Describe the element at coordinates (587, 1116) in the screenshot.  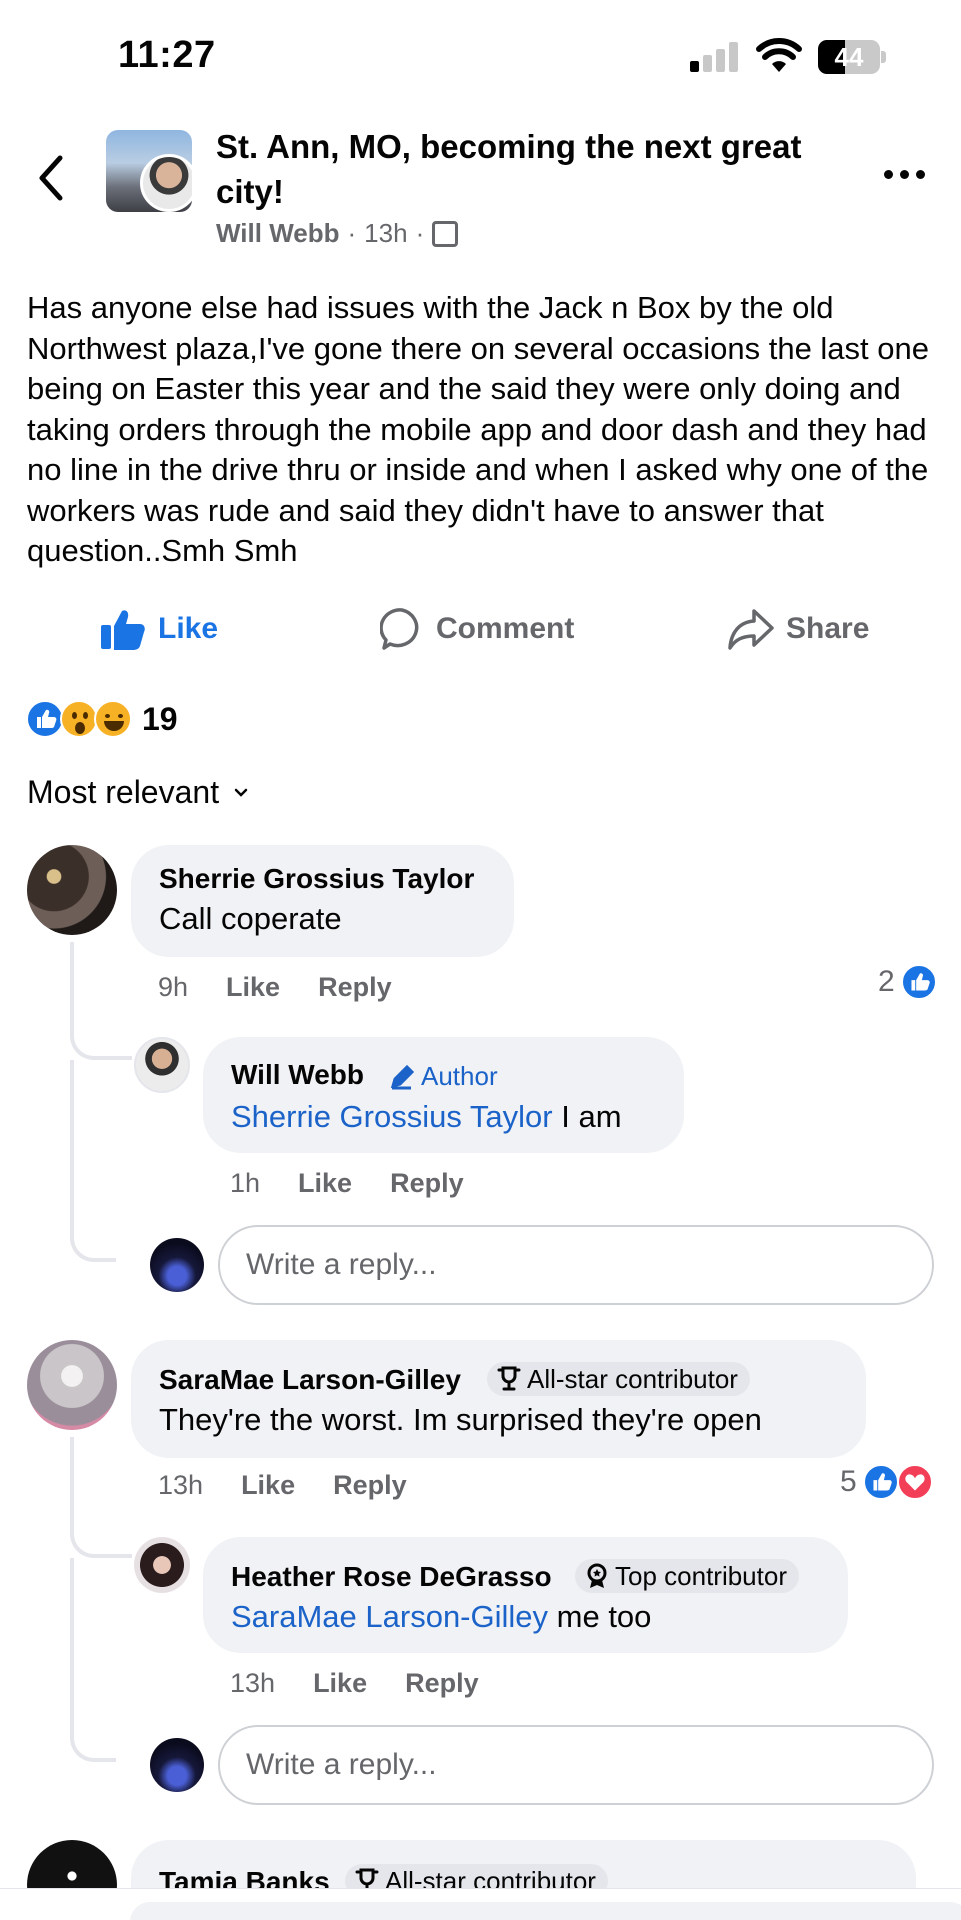
I see `reply-text-body: I am` at that location.